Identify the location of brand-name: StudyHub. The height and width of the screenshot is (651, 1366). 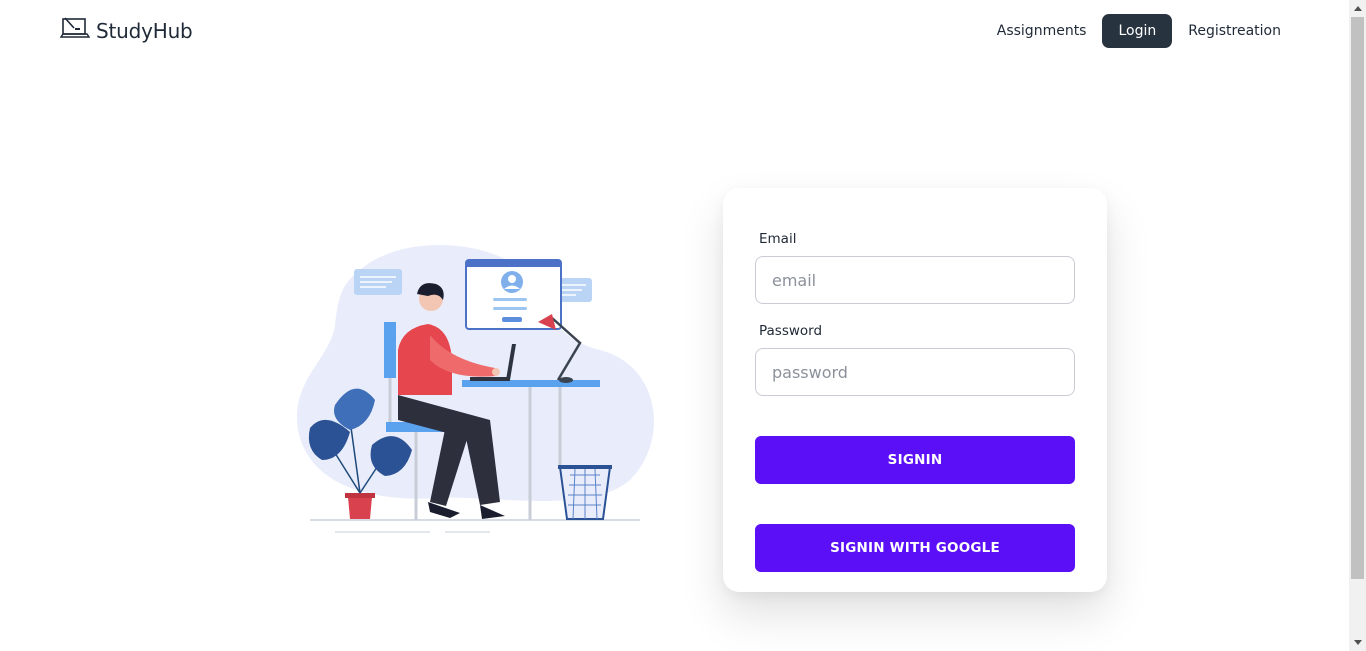
(144, 30).